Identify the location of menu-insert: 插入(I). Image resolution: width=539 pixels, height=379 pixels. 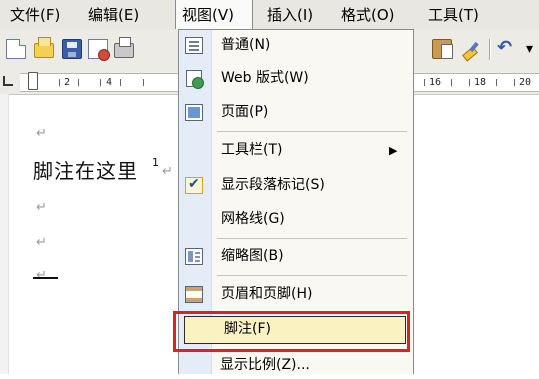
(290, 15).